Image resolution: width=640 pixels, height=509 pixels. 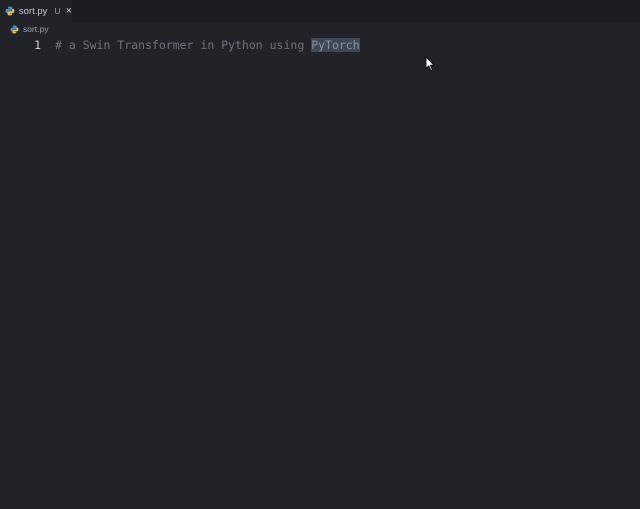 What do you see at coordinates (69, 11) in the screenshot?
I see `close-icon: ×` at bounding box center [69, 11].